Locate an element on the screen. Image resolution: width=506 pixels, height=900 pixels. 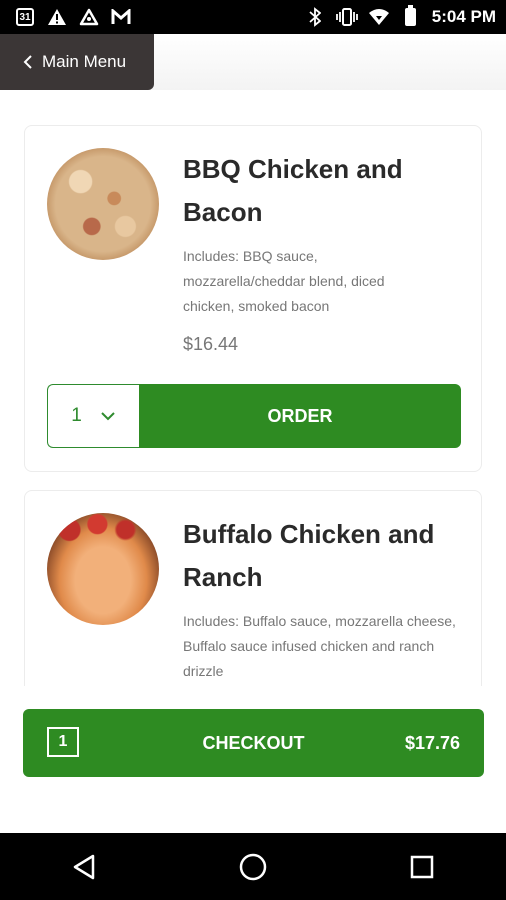
home-circle-icon is located at coordinates (253, 866).